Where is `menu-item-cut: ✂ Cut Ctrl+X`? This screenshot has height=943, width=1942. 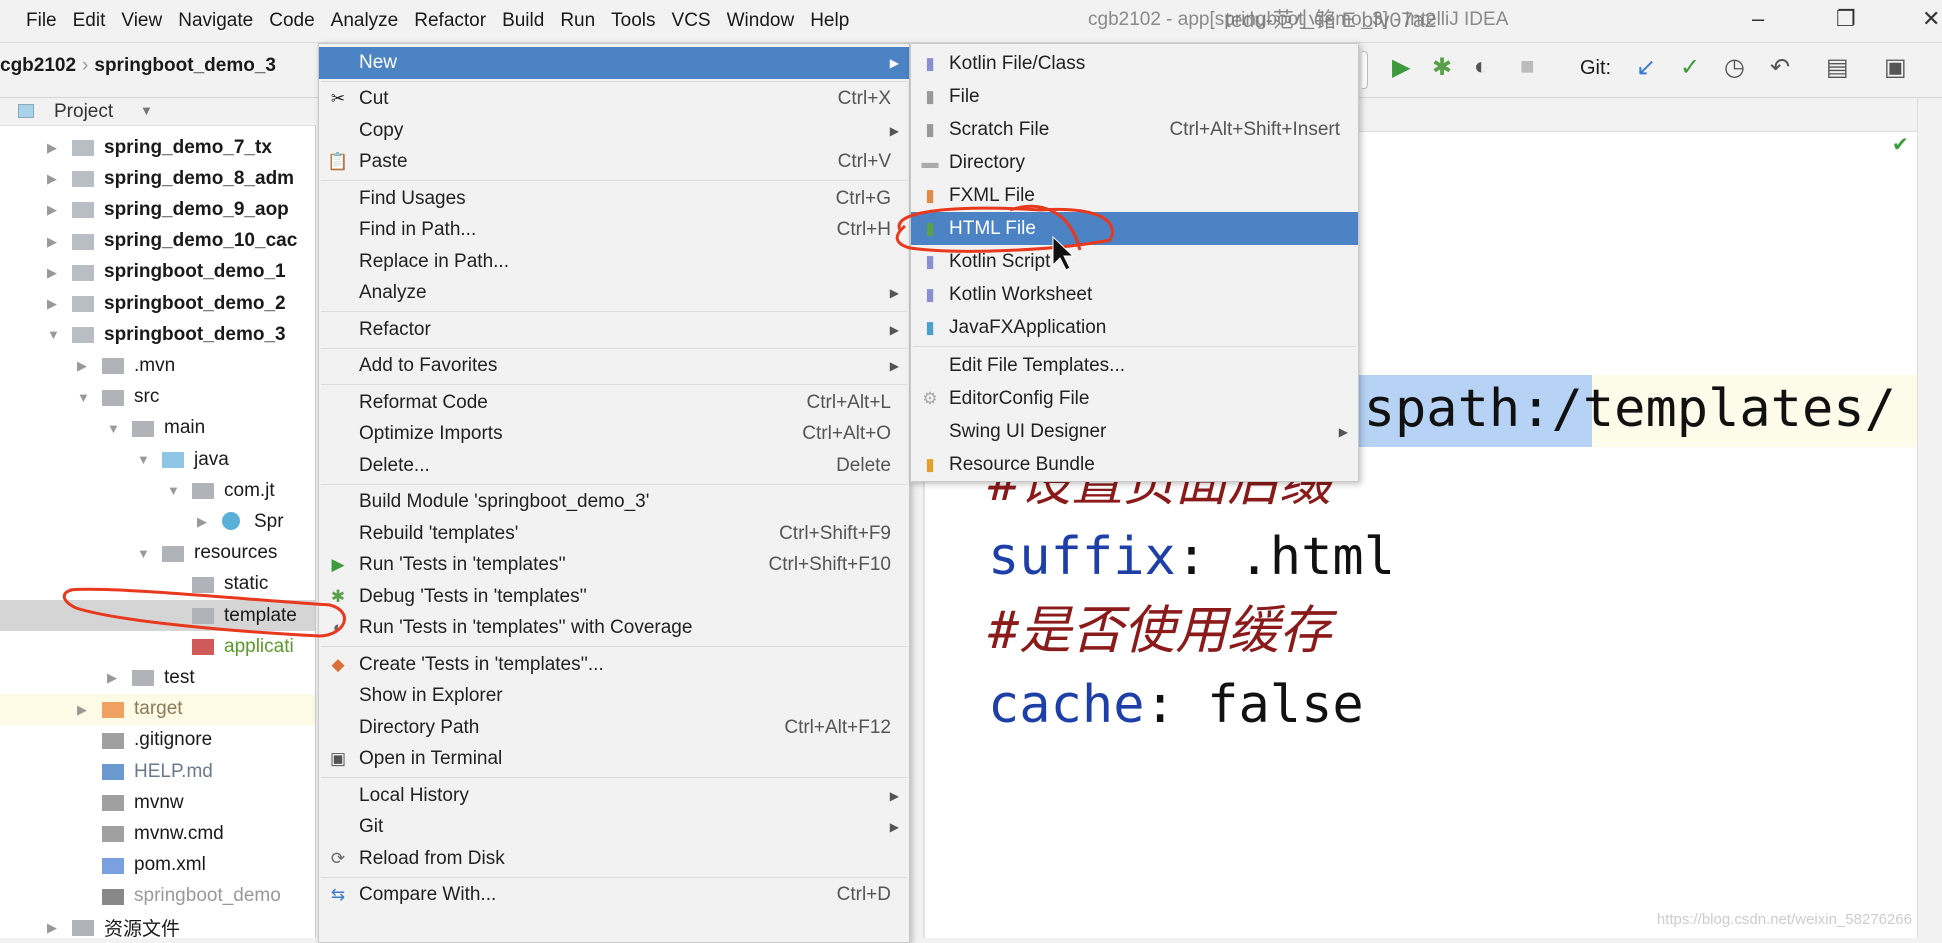 menu-item-cut: ✂ Cut Ctrl+X is located at coordinates (614, 100).